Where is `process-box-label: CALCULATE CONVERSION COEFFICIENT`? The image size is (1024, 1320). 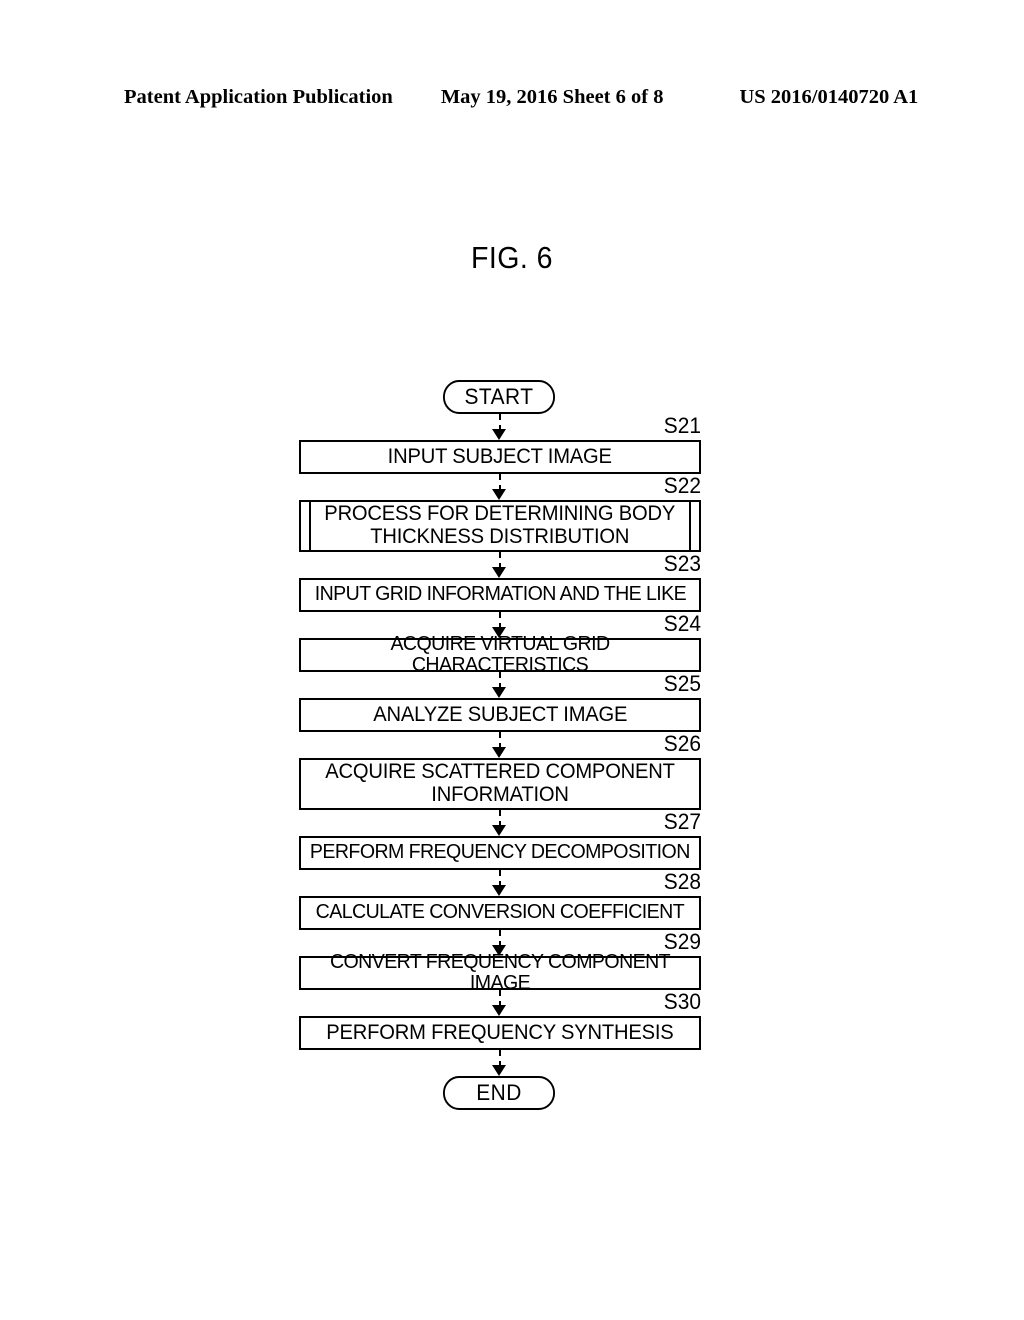 process-box-label: CALCULATE CONVERSION COEFFICIENT is located at coordinates (500, 912).